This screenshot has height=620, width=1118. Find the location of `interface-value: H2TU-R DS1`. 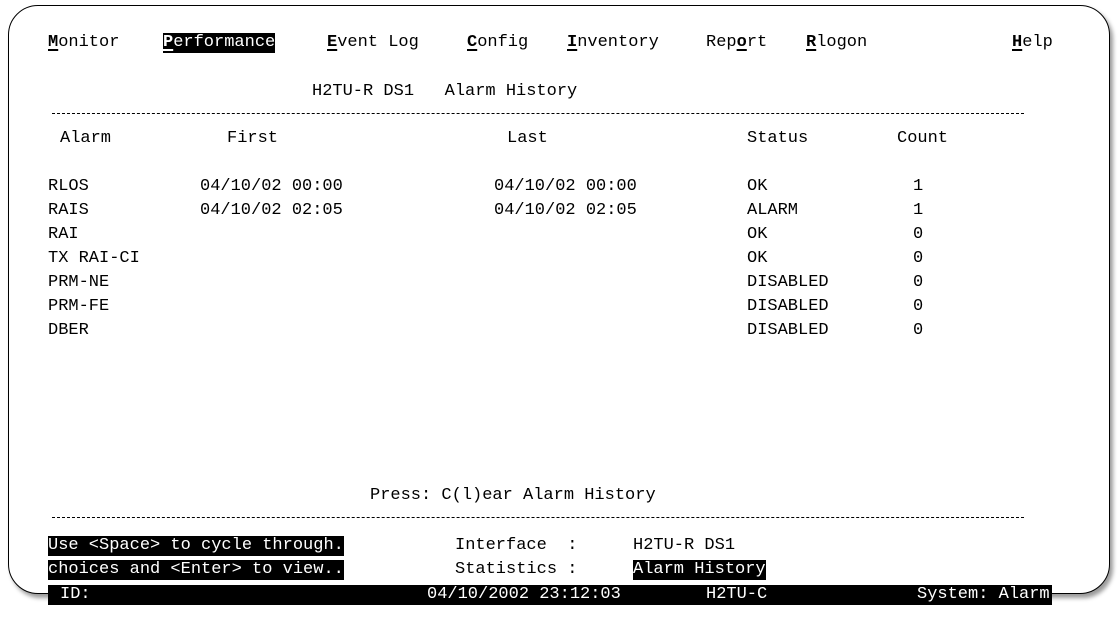

interface-value: H2TU-R DS1 is located at coordinates (684, 546).